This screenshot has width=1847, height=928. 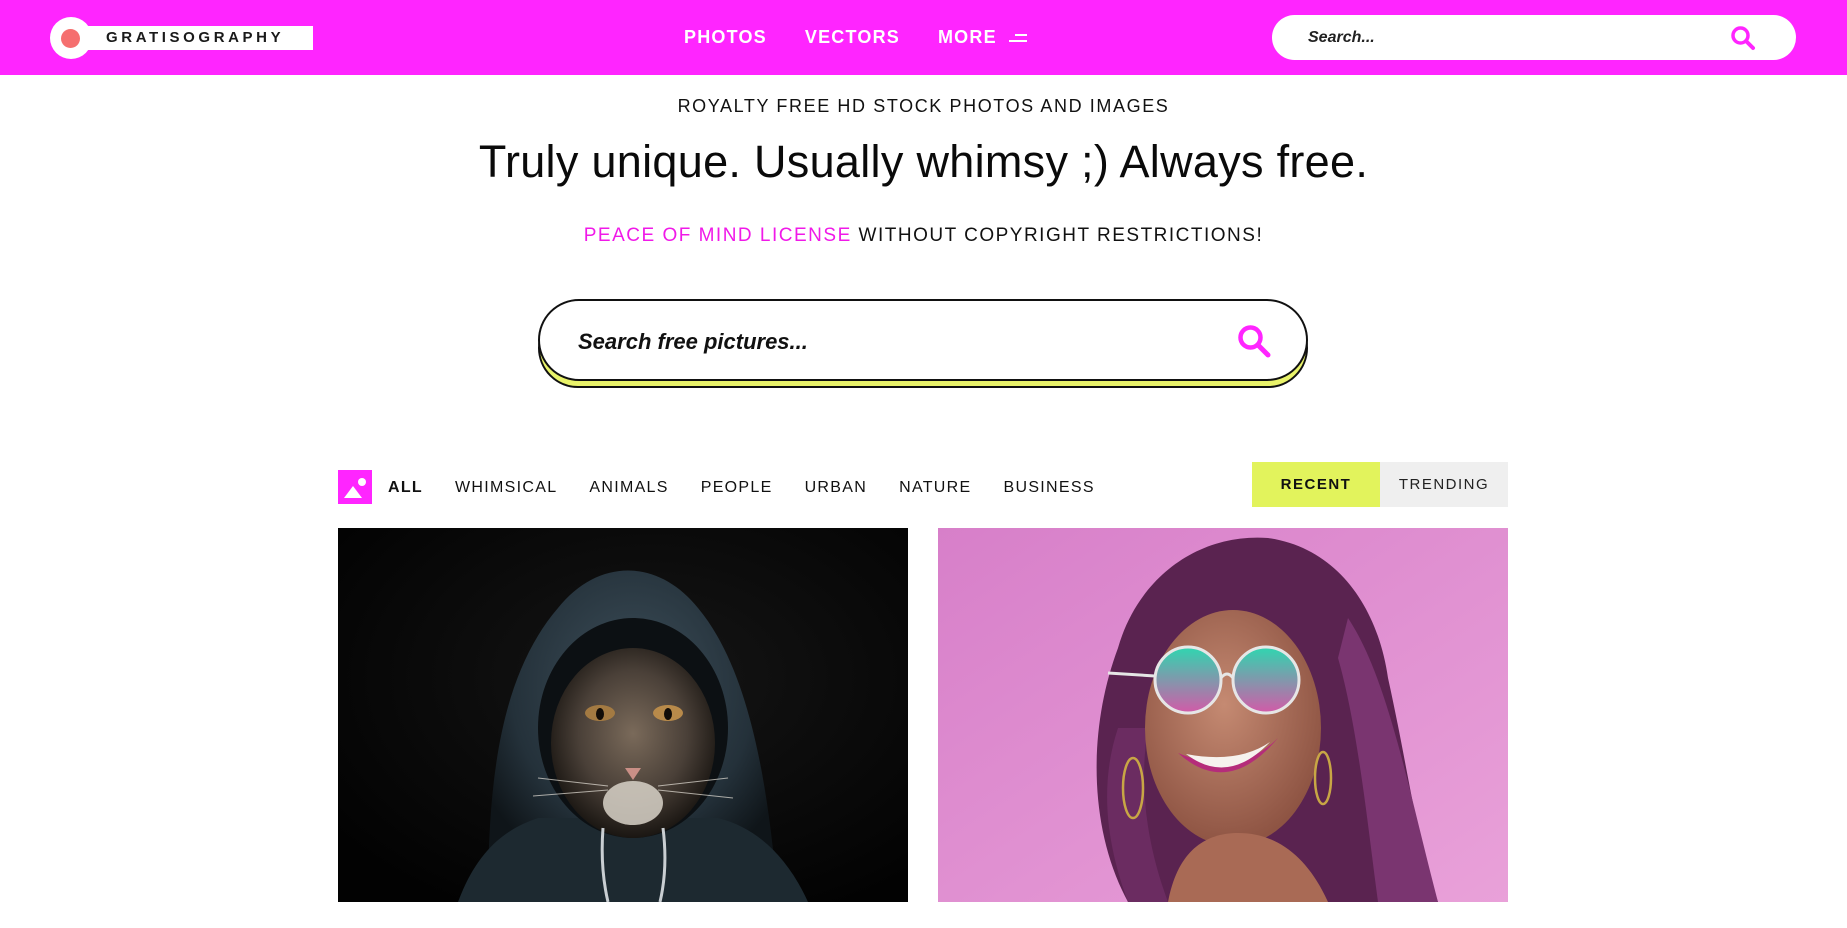 What do you see at coordinates (852, 37) in the screenshot?
I see `nav-vectors: VECTORS` at bounding box center [852, 37].